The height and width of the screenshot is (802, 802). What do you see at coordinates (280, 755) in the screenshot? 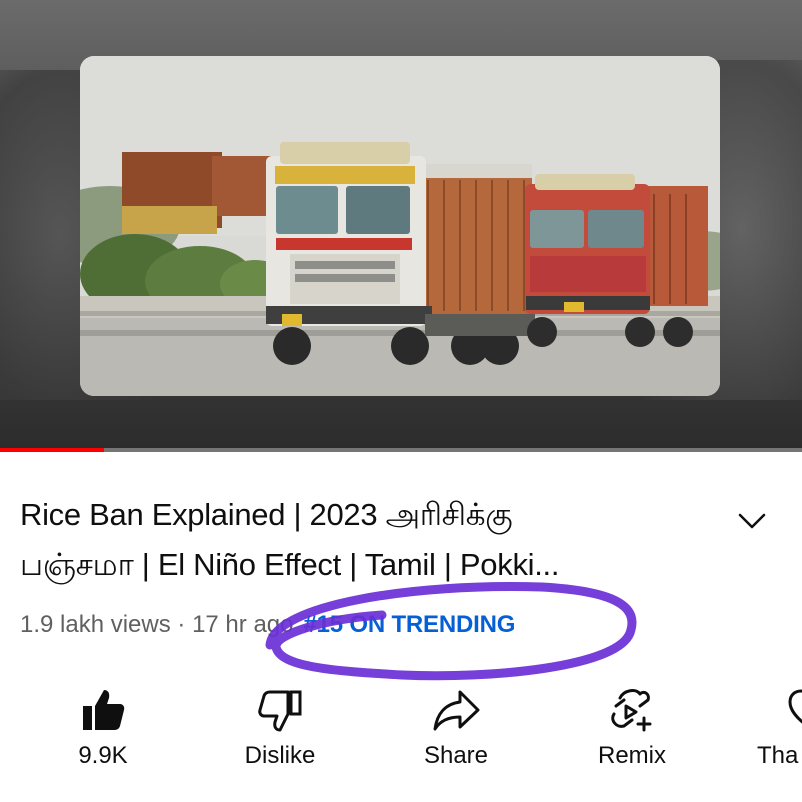
I see `dislike-label: Dislike` at bounding box center [280, 755].